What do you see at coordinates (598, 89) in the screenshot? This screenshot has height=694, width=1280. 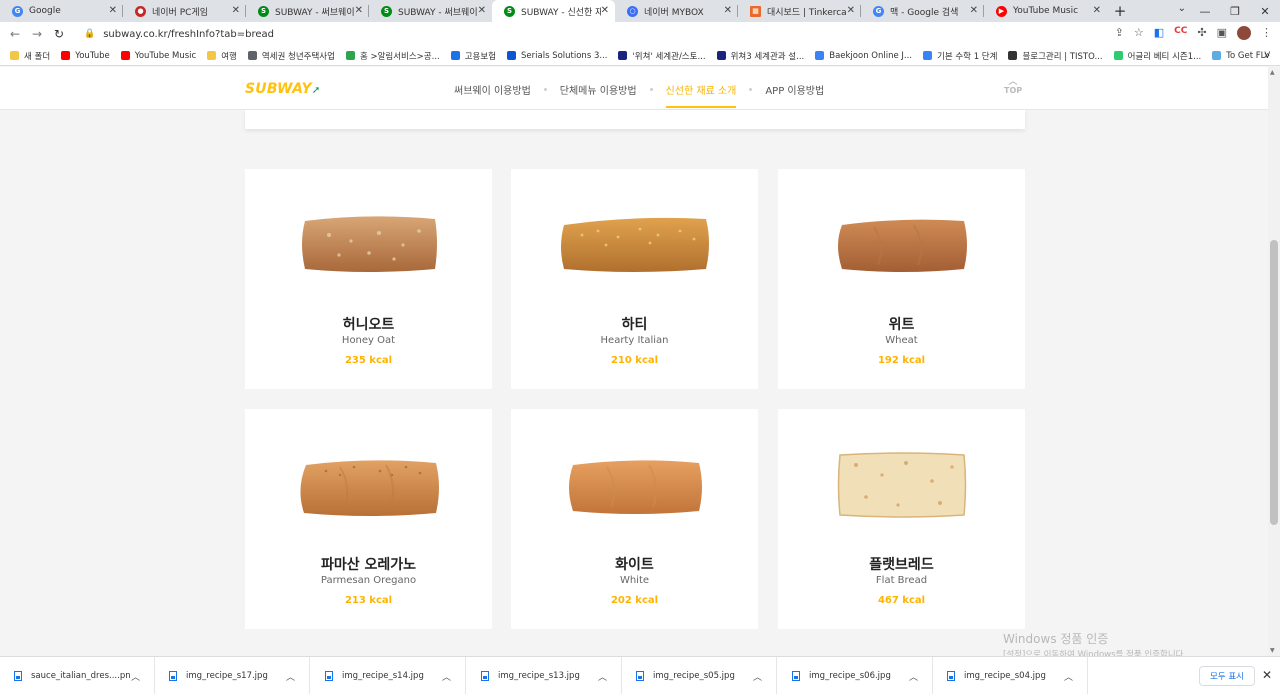 I see `nav-group-menu: 단체메뉴 이용방법` at bounding box center [598, 89].